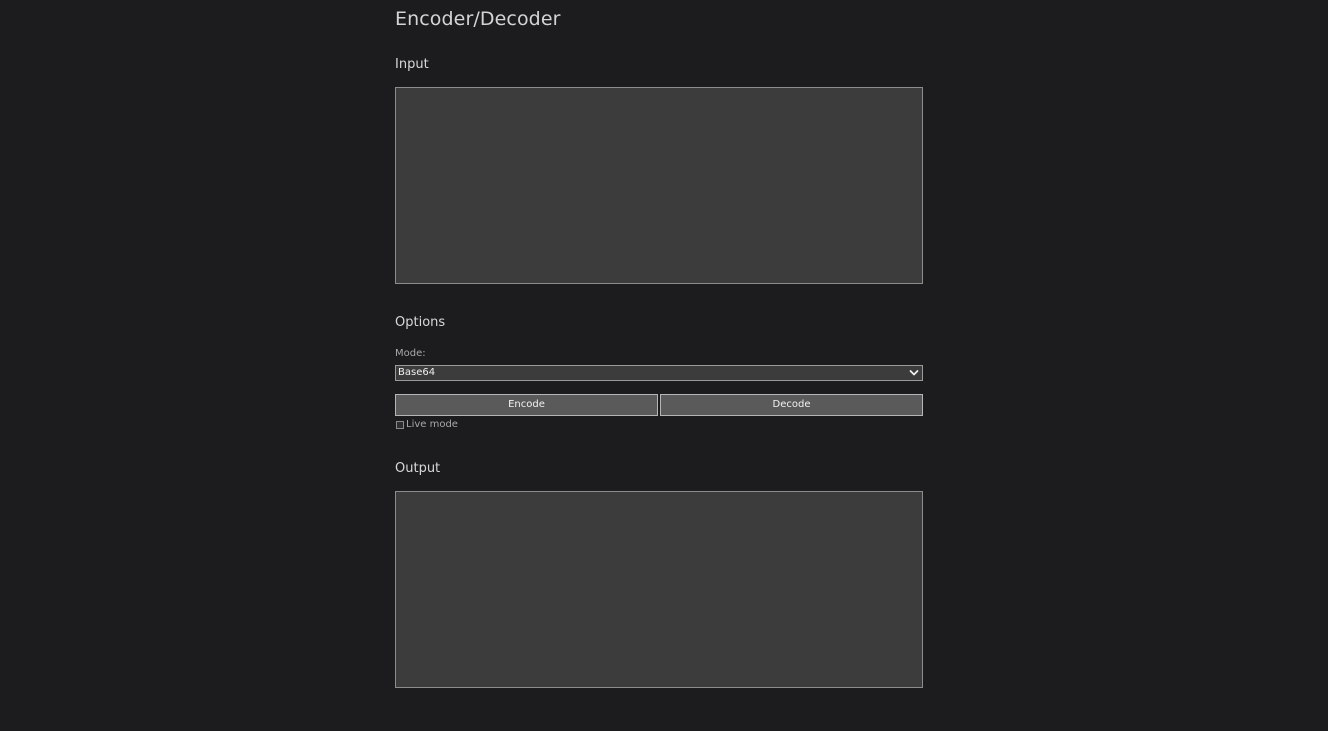 The image size is (1328, 731). What do you see at coordinates (659, 185) in the screenshot?
I see `input-textarea` at bounding box center [659, 185].